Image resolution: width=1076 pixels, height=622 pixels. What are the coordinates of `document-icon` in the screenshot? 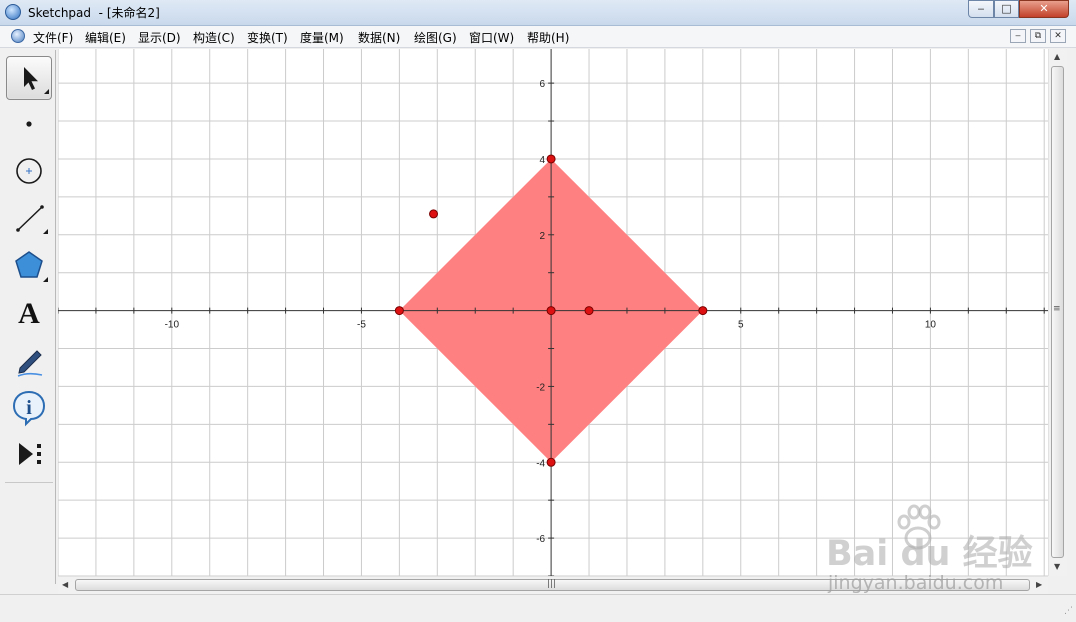 It's located at (18, 36).